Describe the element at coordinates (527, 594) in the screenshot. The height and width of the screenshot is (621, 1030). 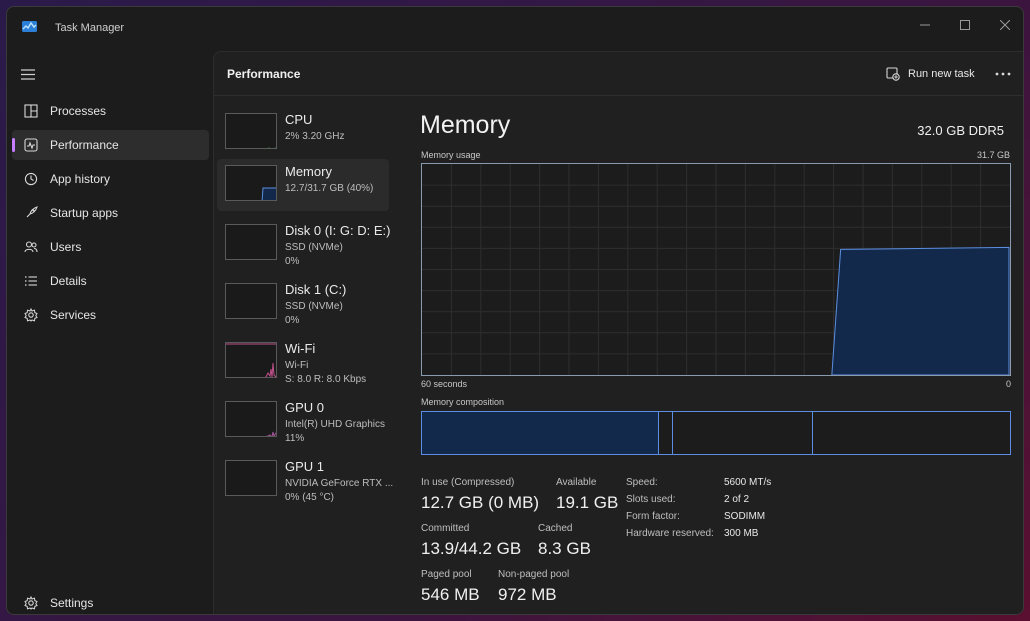
I see `non-paged-pool-value: 972 MB` at that location.